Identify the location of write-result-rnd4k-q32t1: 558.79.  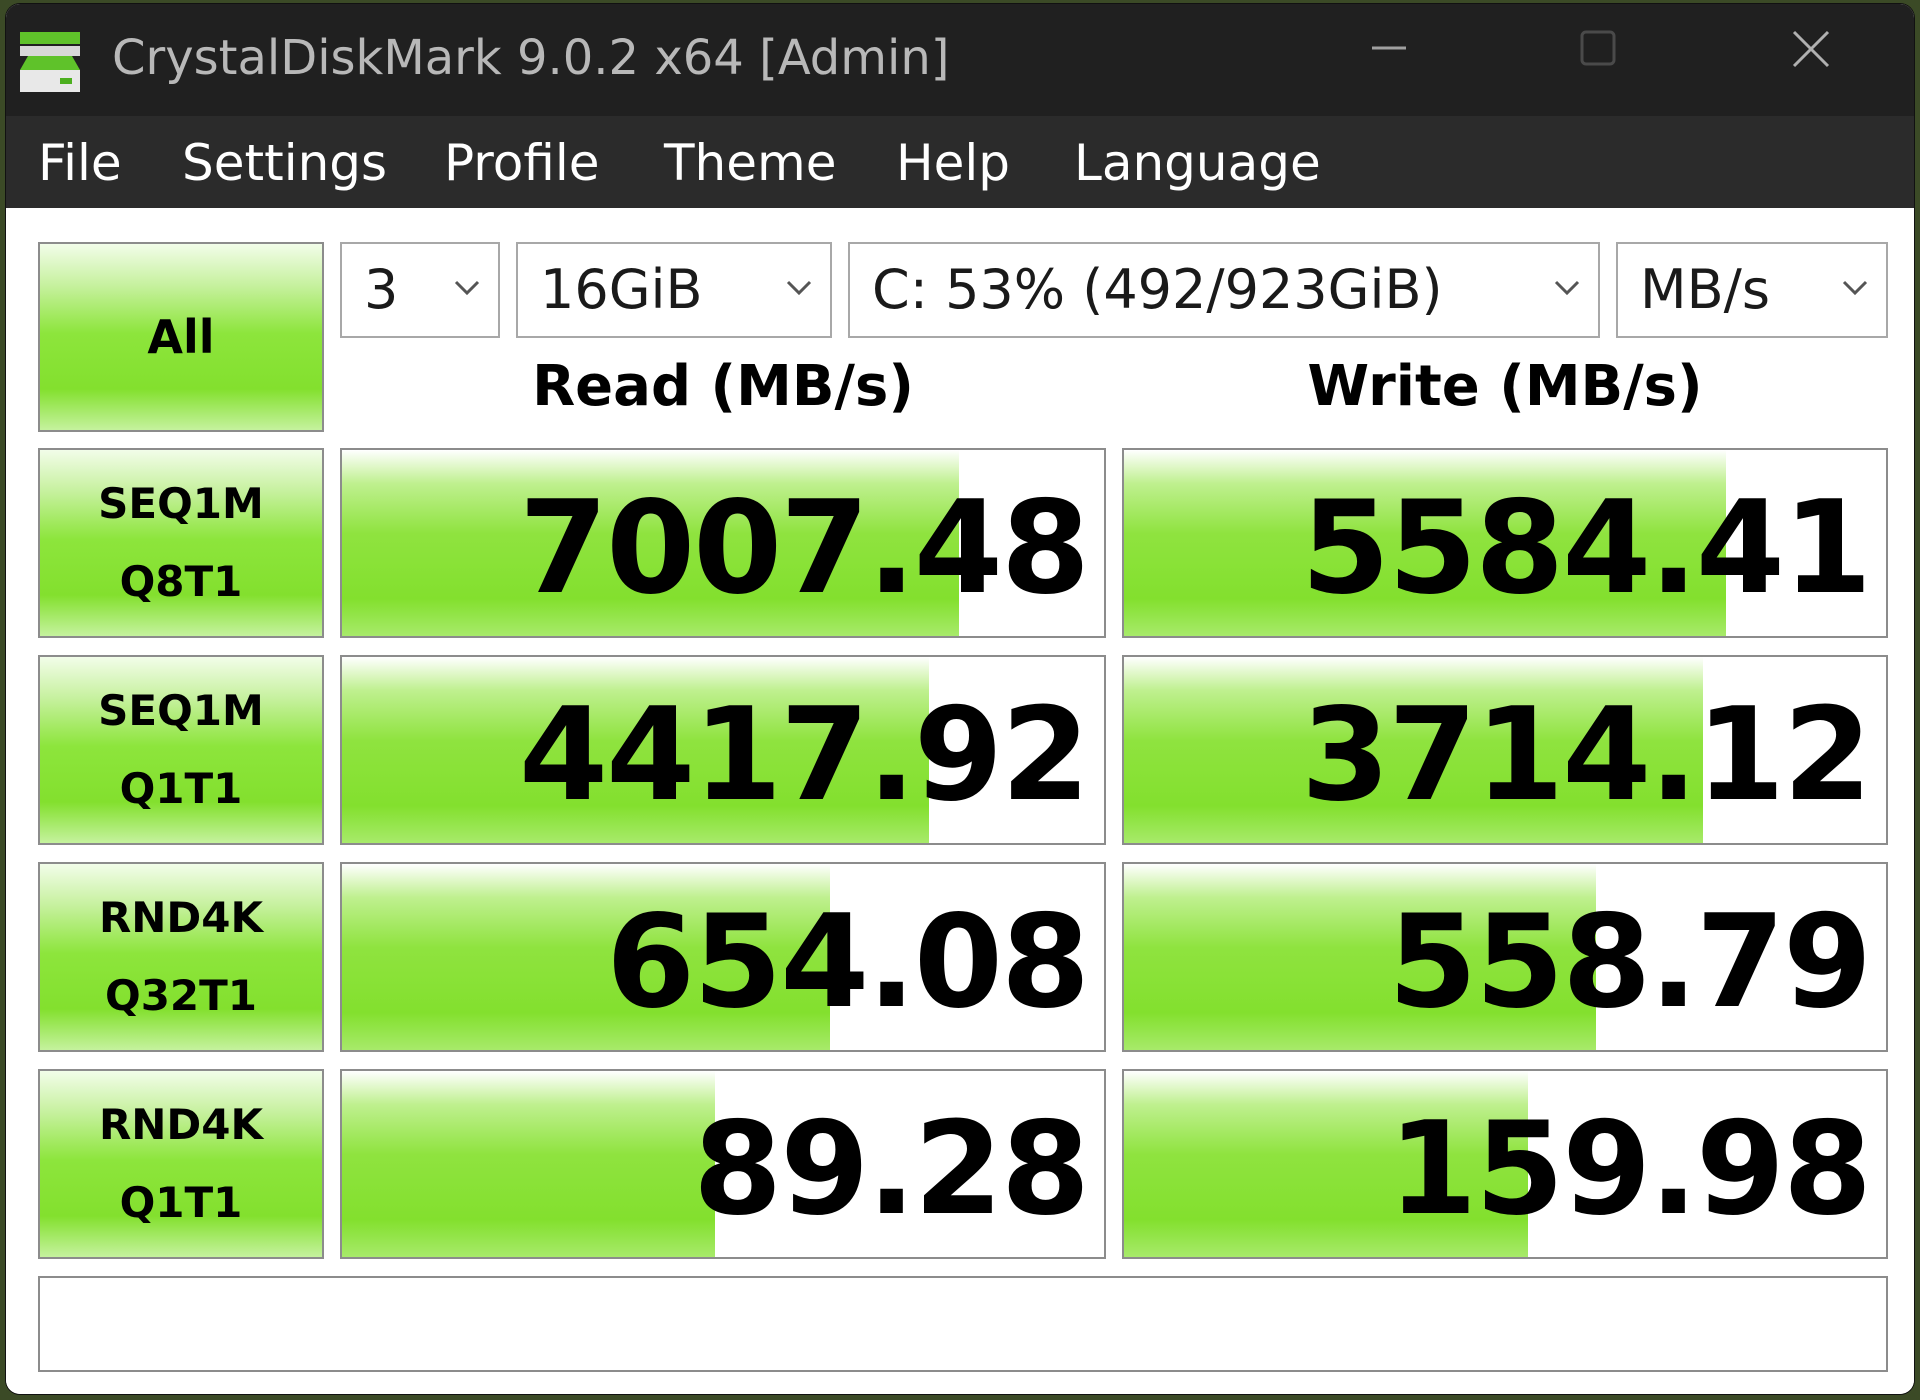
(1505, 957).